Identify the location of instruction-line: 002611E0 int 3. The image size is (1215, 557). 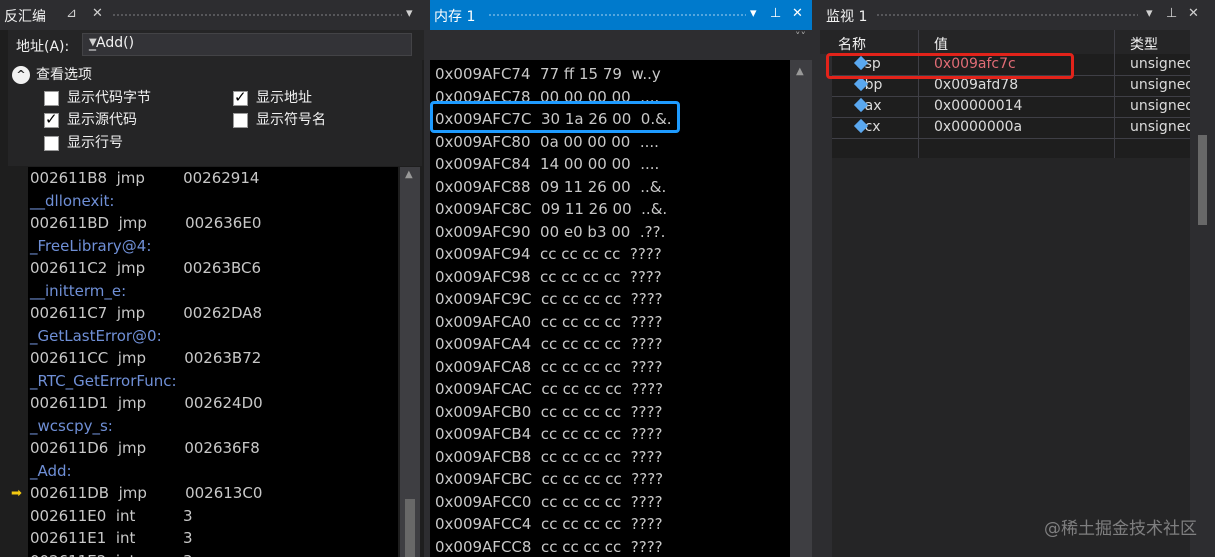
(111, 516).